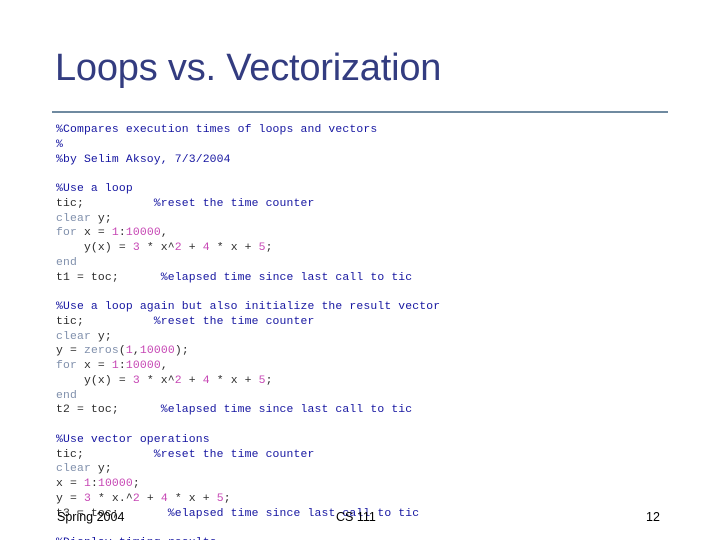 The height and width of the screenshot is (540, 720). What do you see at coordinates (371, 440) in the screenshot?
I see `code-line: %Use vector operations` at bounding box center [371, 440].